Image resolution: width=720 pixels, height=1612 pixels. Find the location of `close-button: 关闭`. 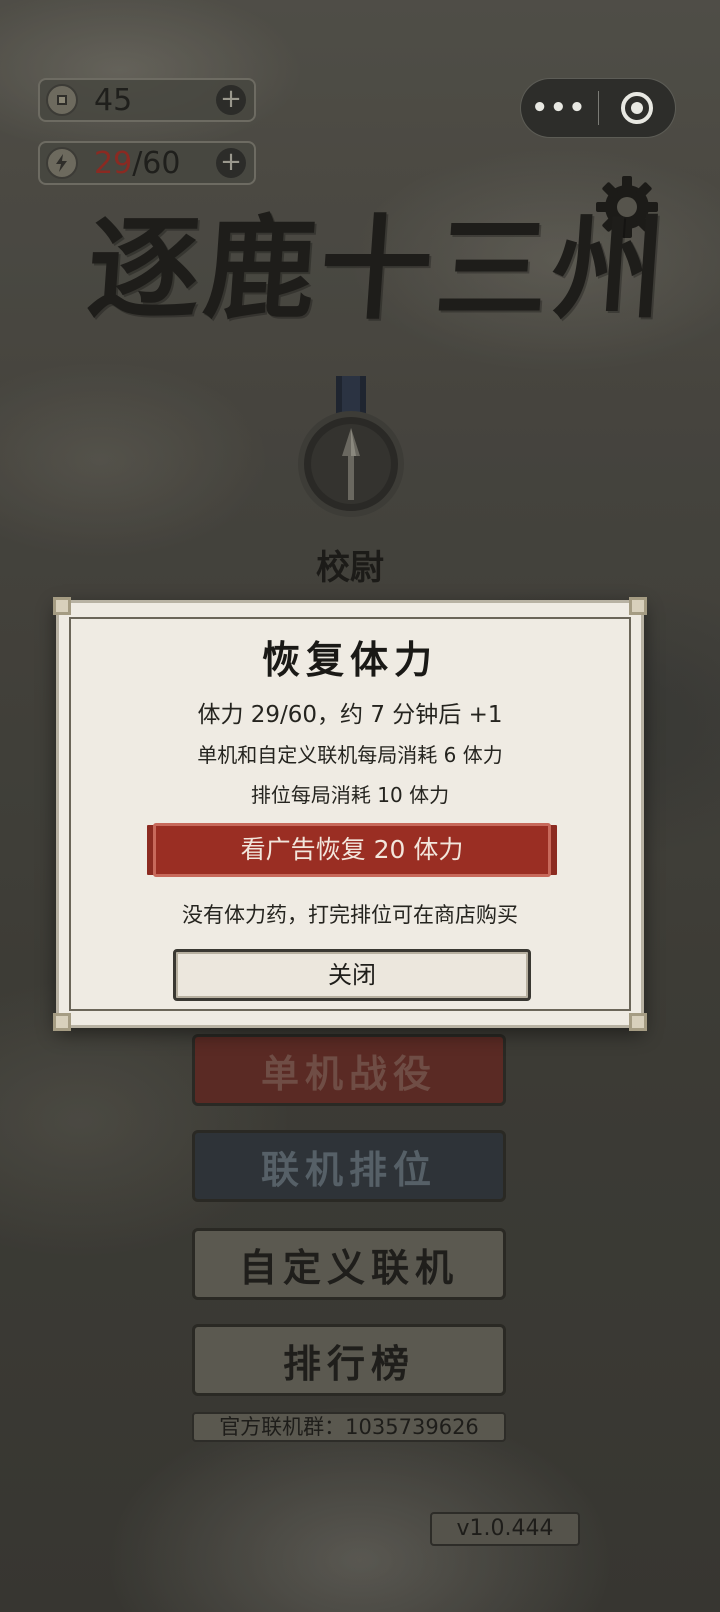

close-button: 关闭 is located at coordinates (352, 975).